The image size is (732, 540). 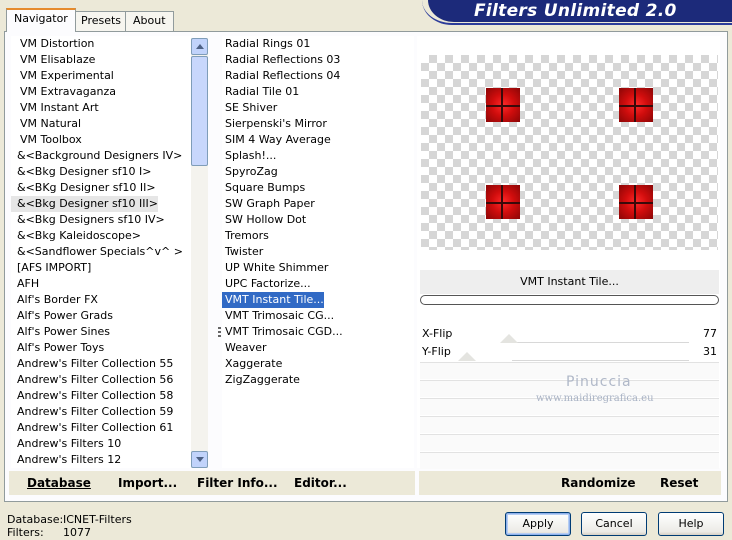 What do you see at coordinates (569, 152) in the screenshot?
I see `preview-image` at bounding box center [569, 152].